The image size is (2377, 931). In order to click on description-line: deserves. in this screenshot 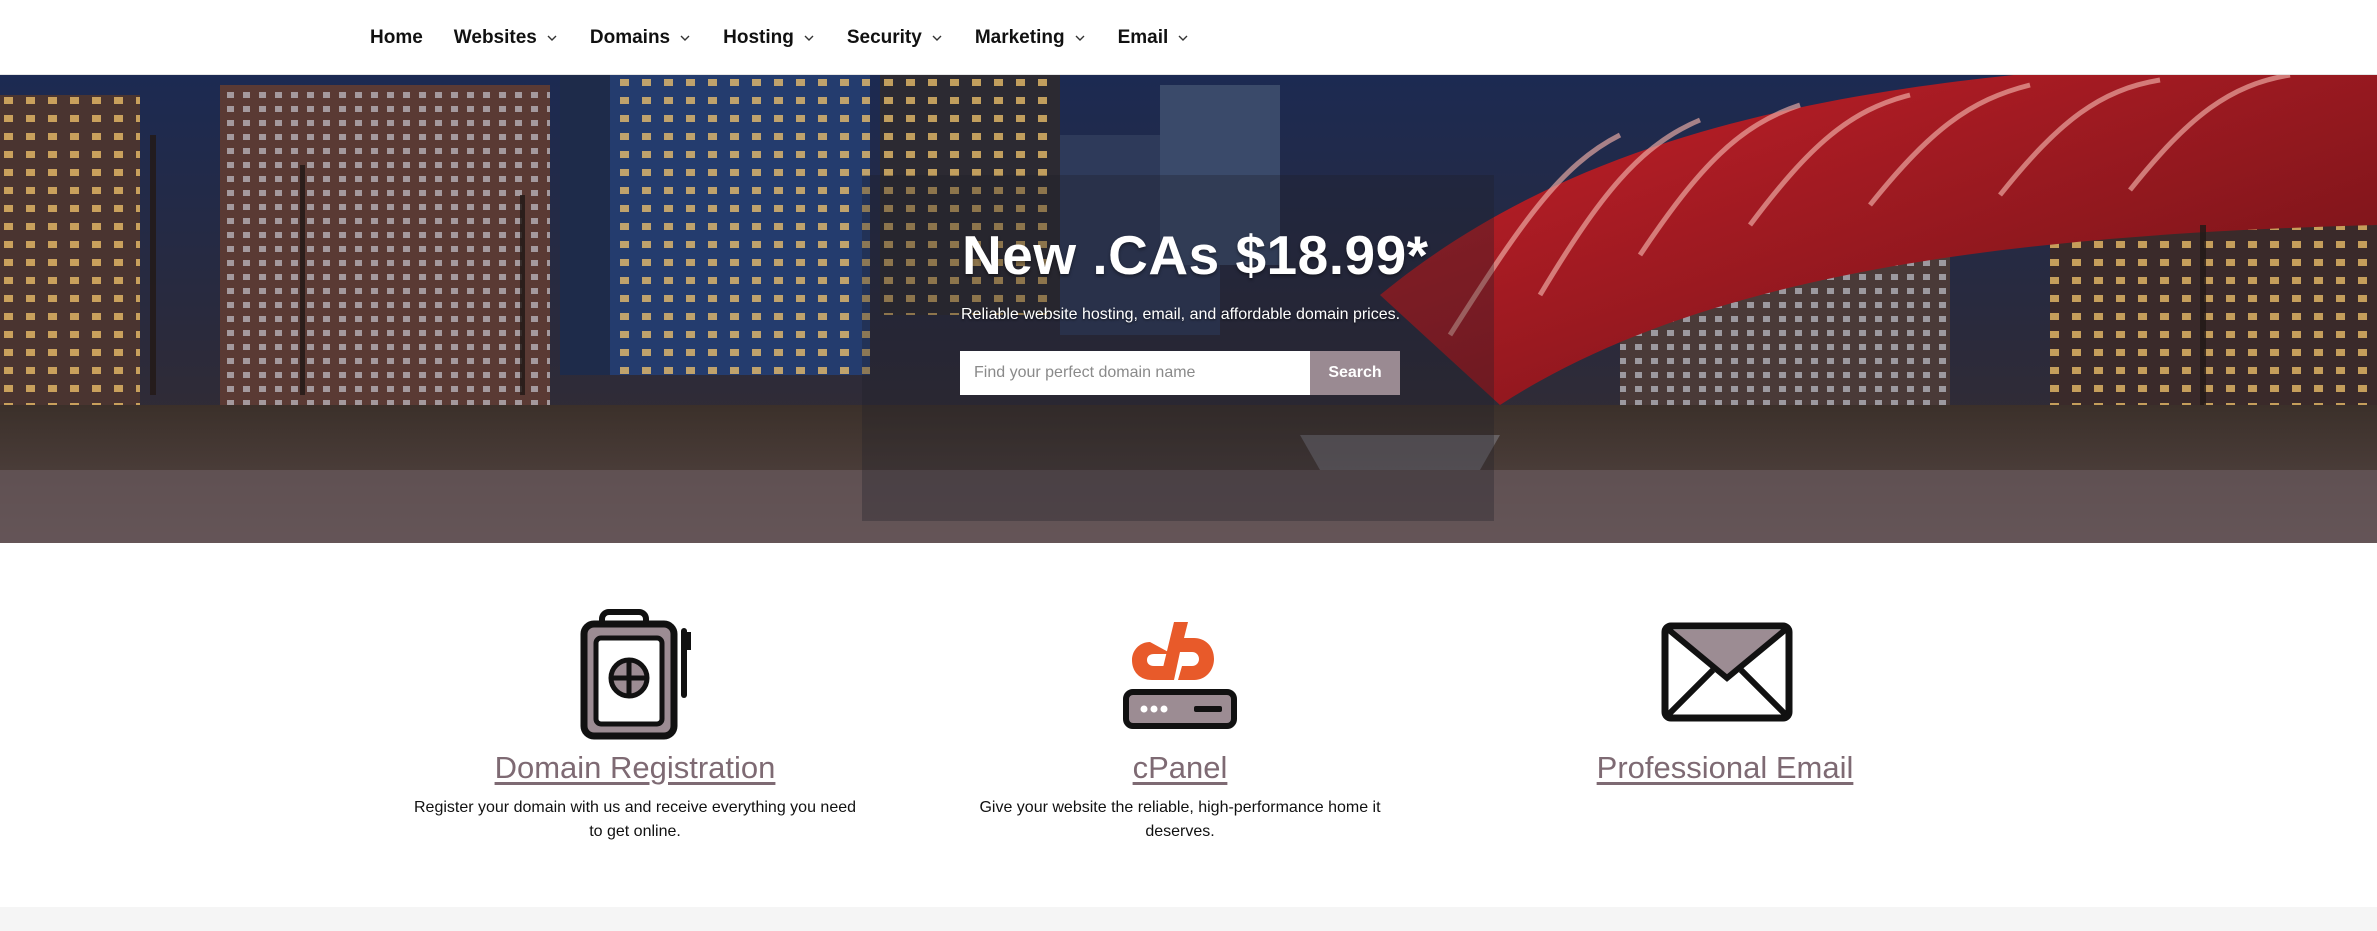, I will do `click(1180, 831)`.